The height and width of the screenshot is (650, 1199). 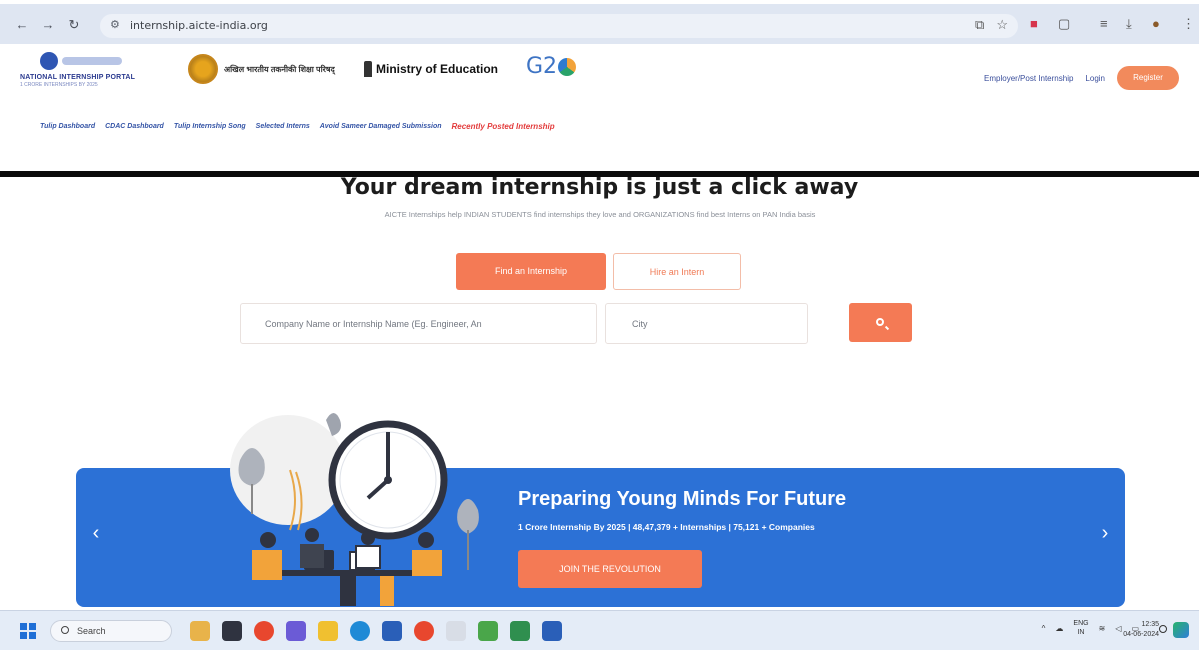 I want to click on download-icon: ⤓, so click(x=1129, y=24).